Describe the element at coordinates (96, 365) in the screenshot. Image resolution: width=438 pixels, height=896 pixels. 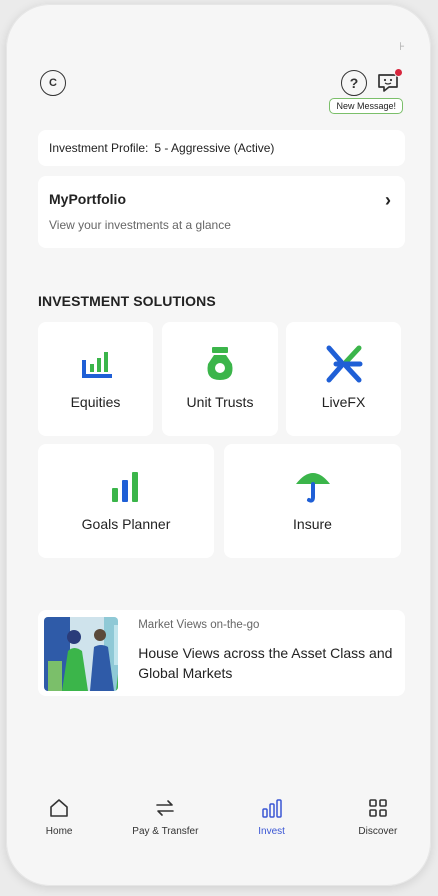
I see `bar-chart-icon` at that location.